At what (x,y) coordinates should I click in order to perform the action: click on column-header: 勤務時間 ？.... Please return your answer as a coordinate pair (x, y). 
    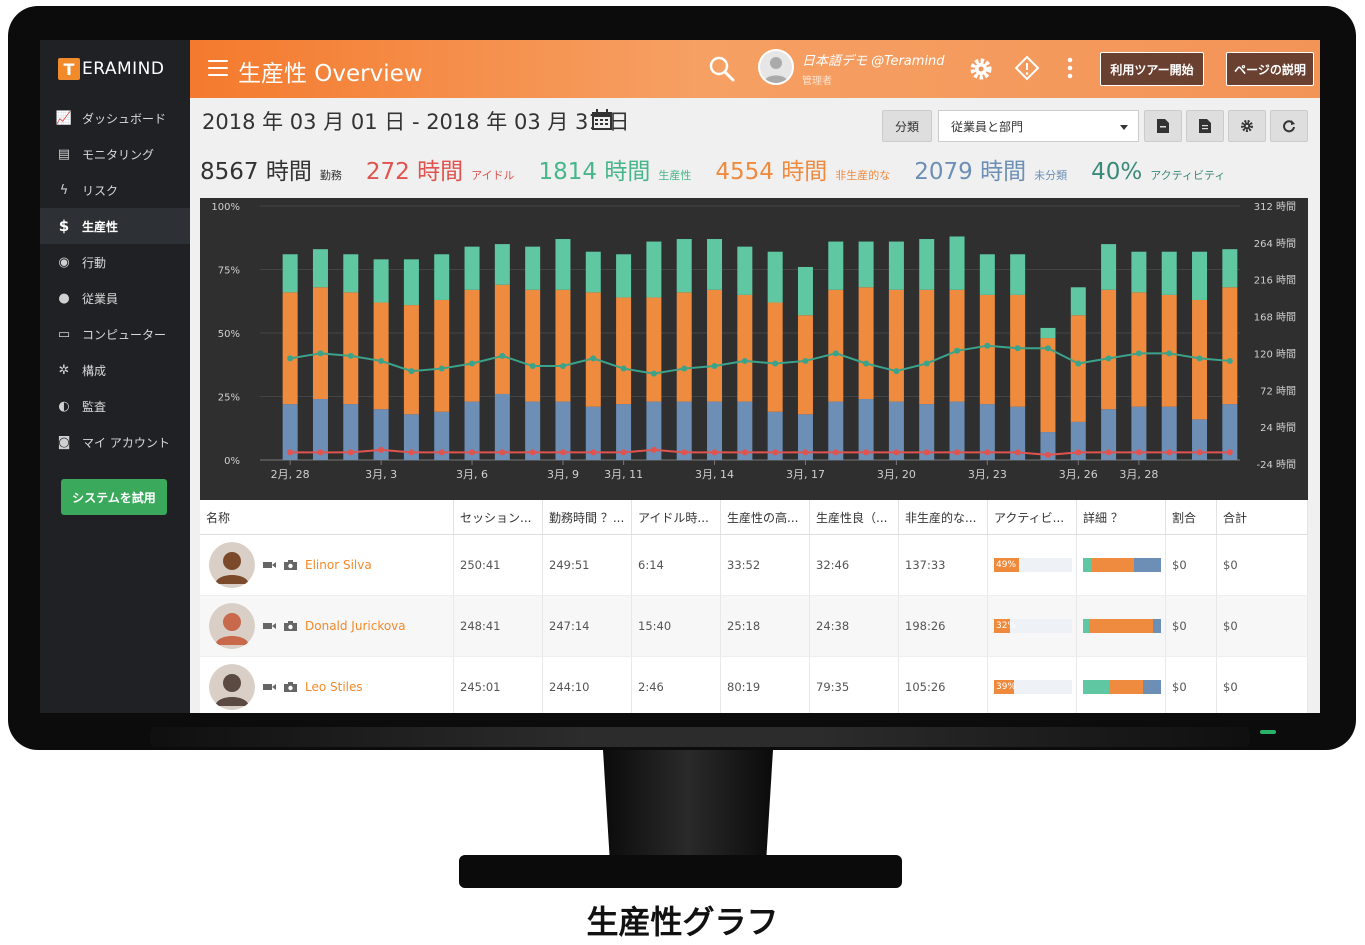
    Looking at the image, I should click on (587, 517).